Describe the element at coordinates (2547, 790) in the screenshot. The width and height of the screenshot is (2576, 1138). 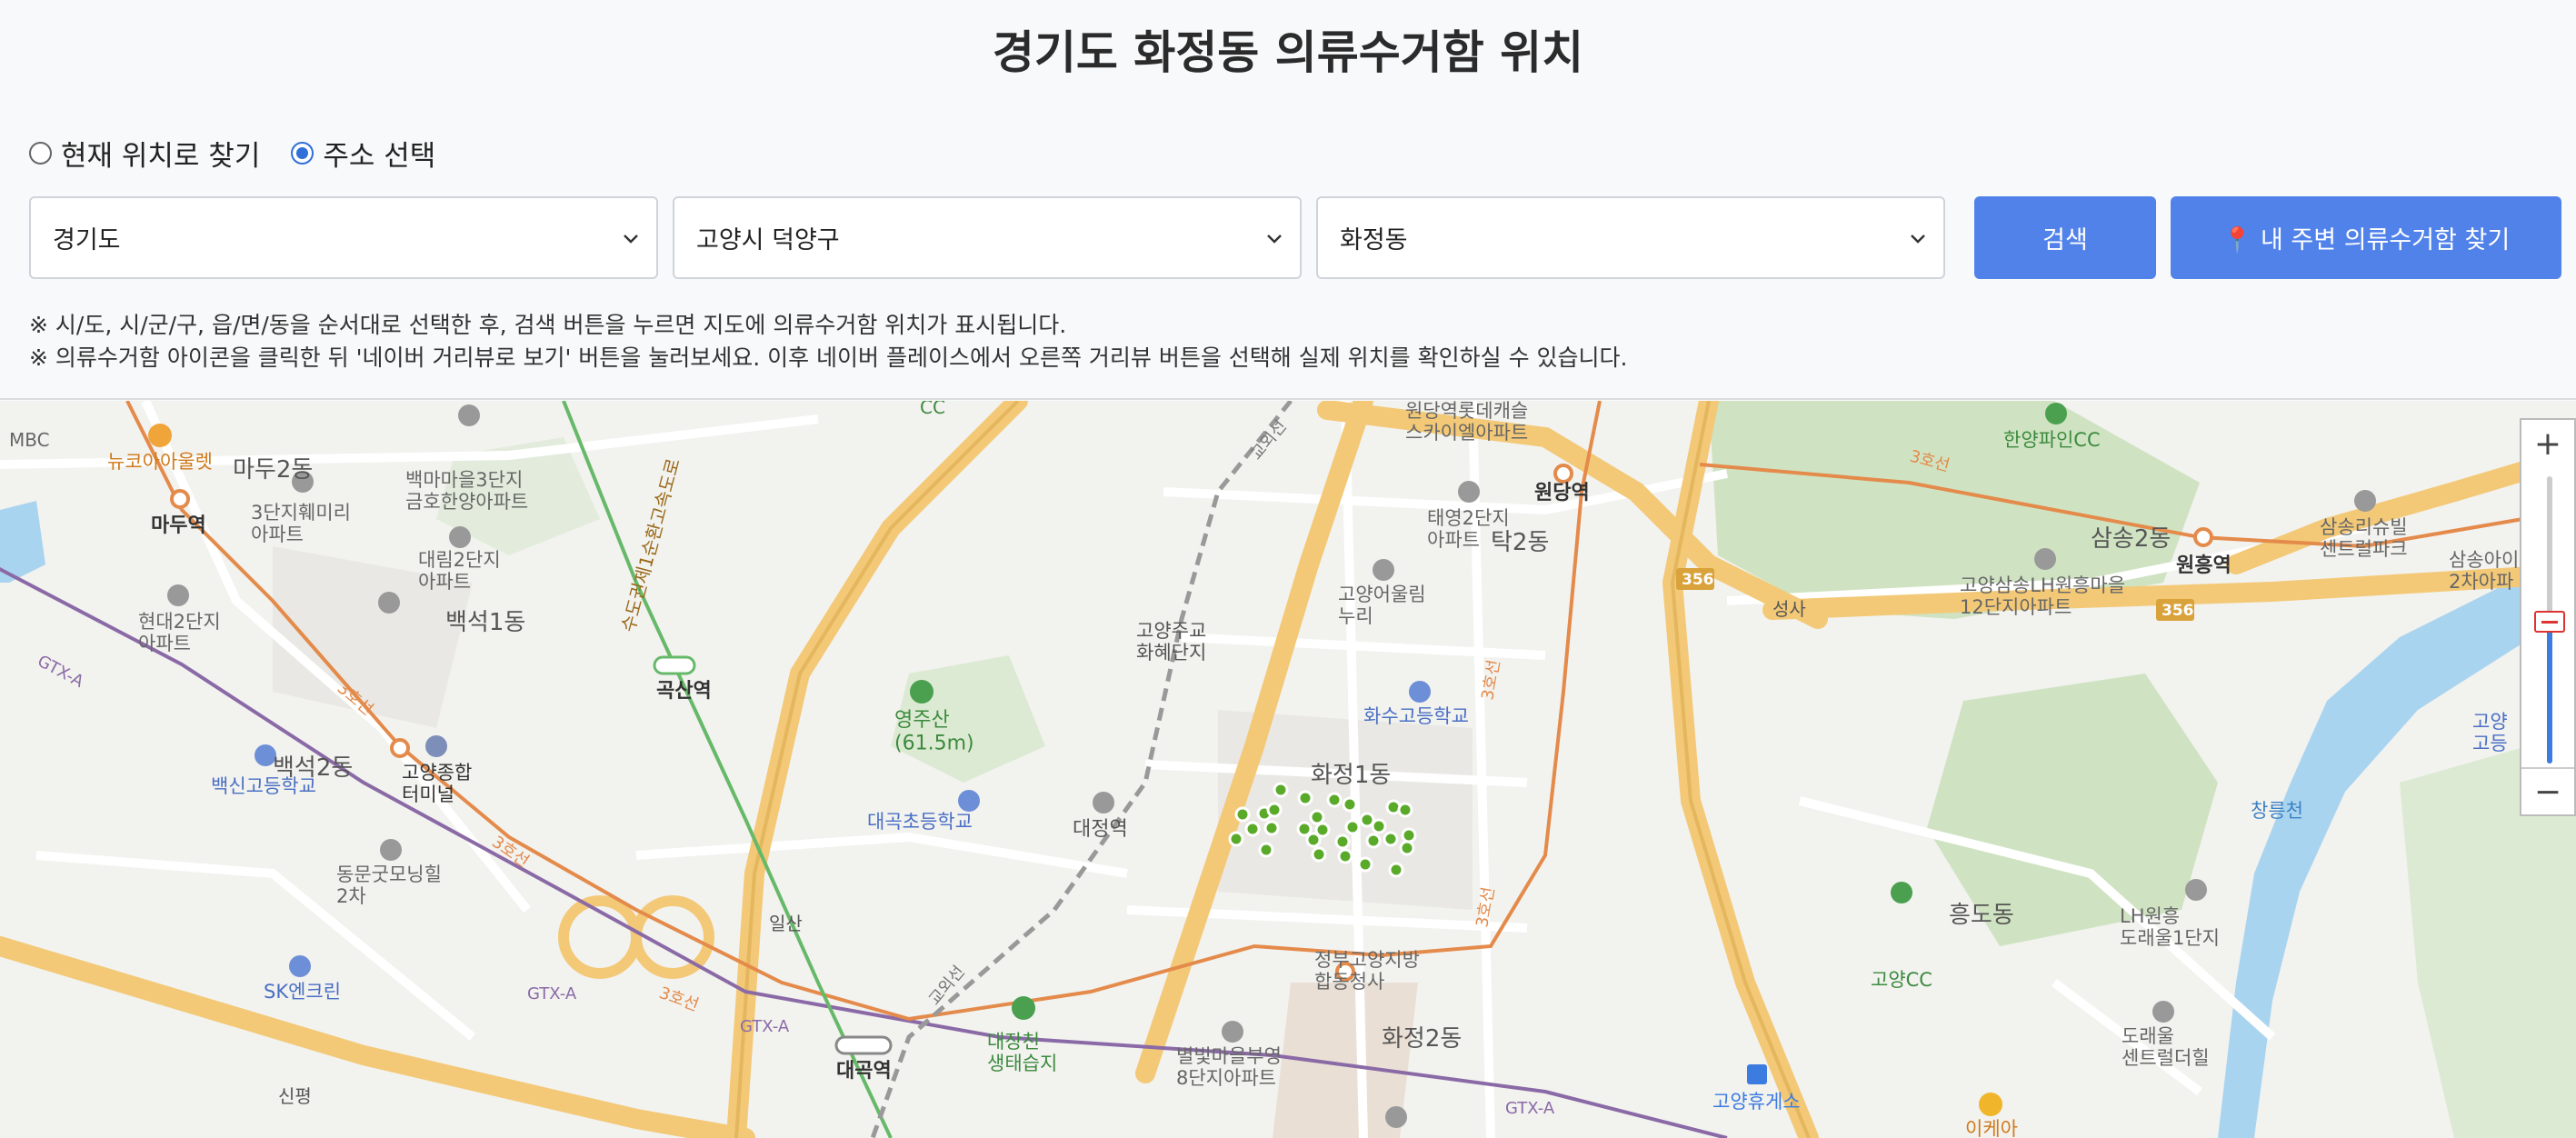
I see `zoom-out-button: −` at that location.